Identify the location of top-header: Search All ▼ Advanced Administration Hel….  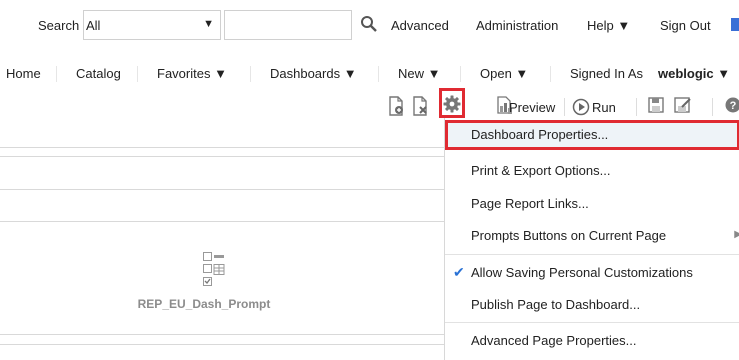
(369, 26).